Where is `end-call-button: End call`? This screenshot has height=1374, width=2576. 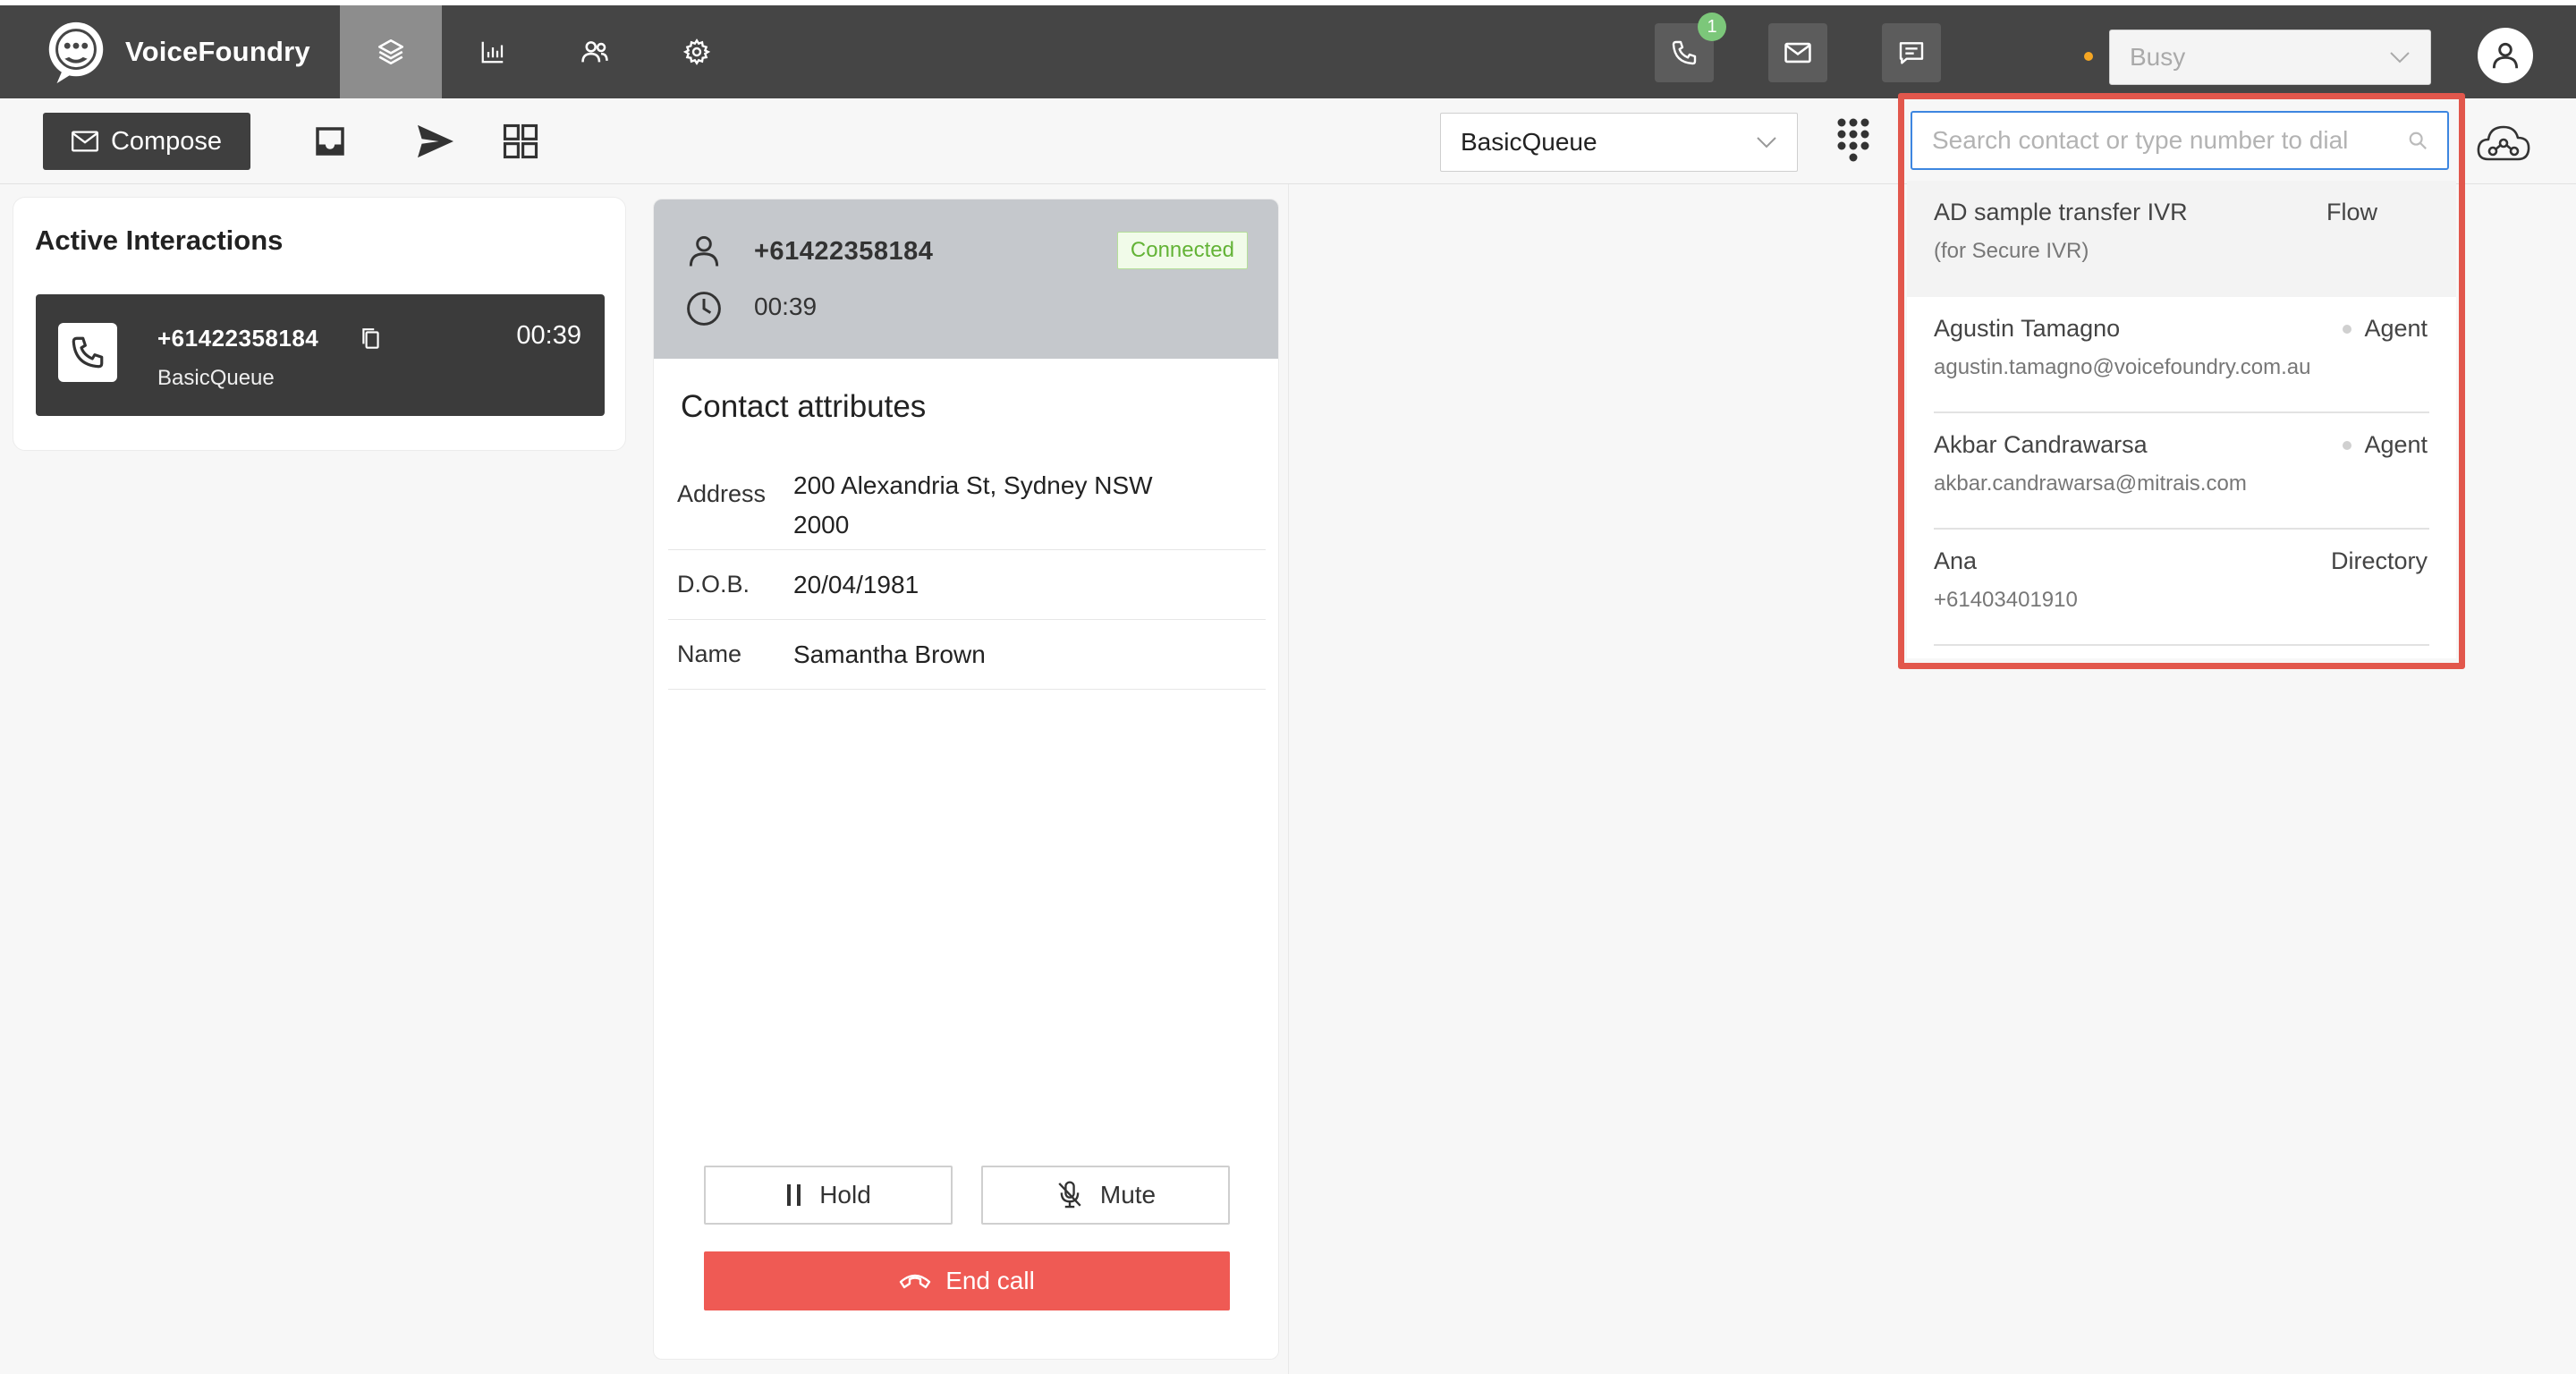 end-call-button: End call is located at coordinates (967, 1280).